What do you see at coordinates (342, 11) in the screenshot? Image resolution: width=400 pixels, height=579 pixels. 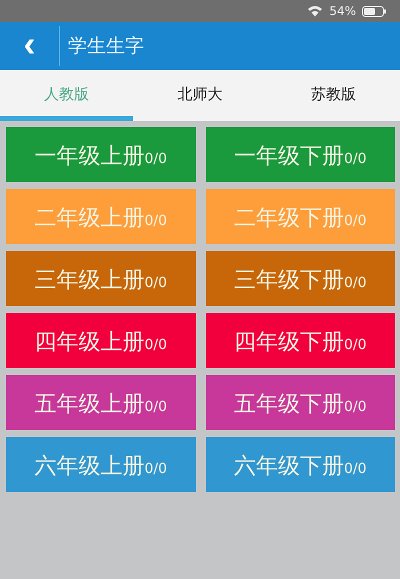 I see `battery-percentage: 54%` at bounding box center [342, 11].